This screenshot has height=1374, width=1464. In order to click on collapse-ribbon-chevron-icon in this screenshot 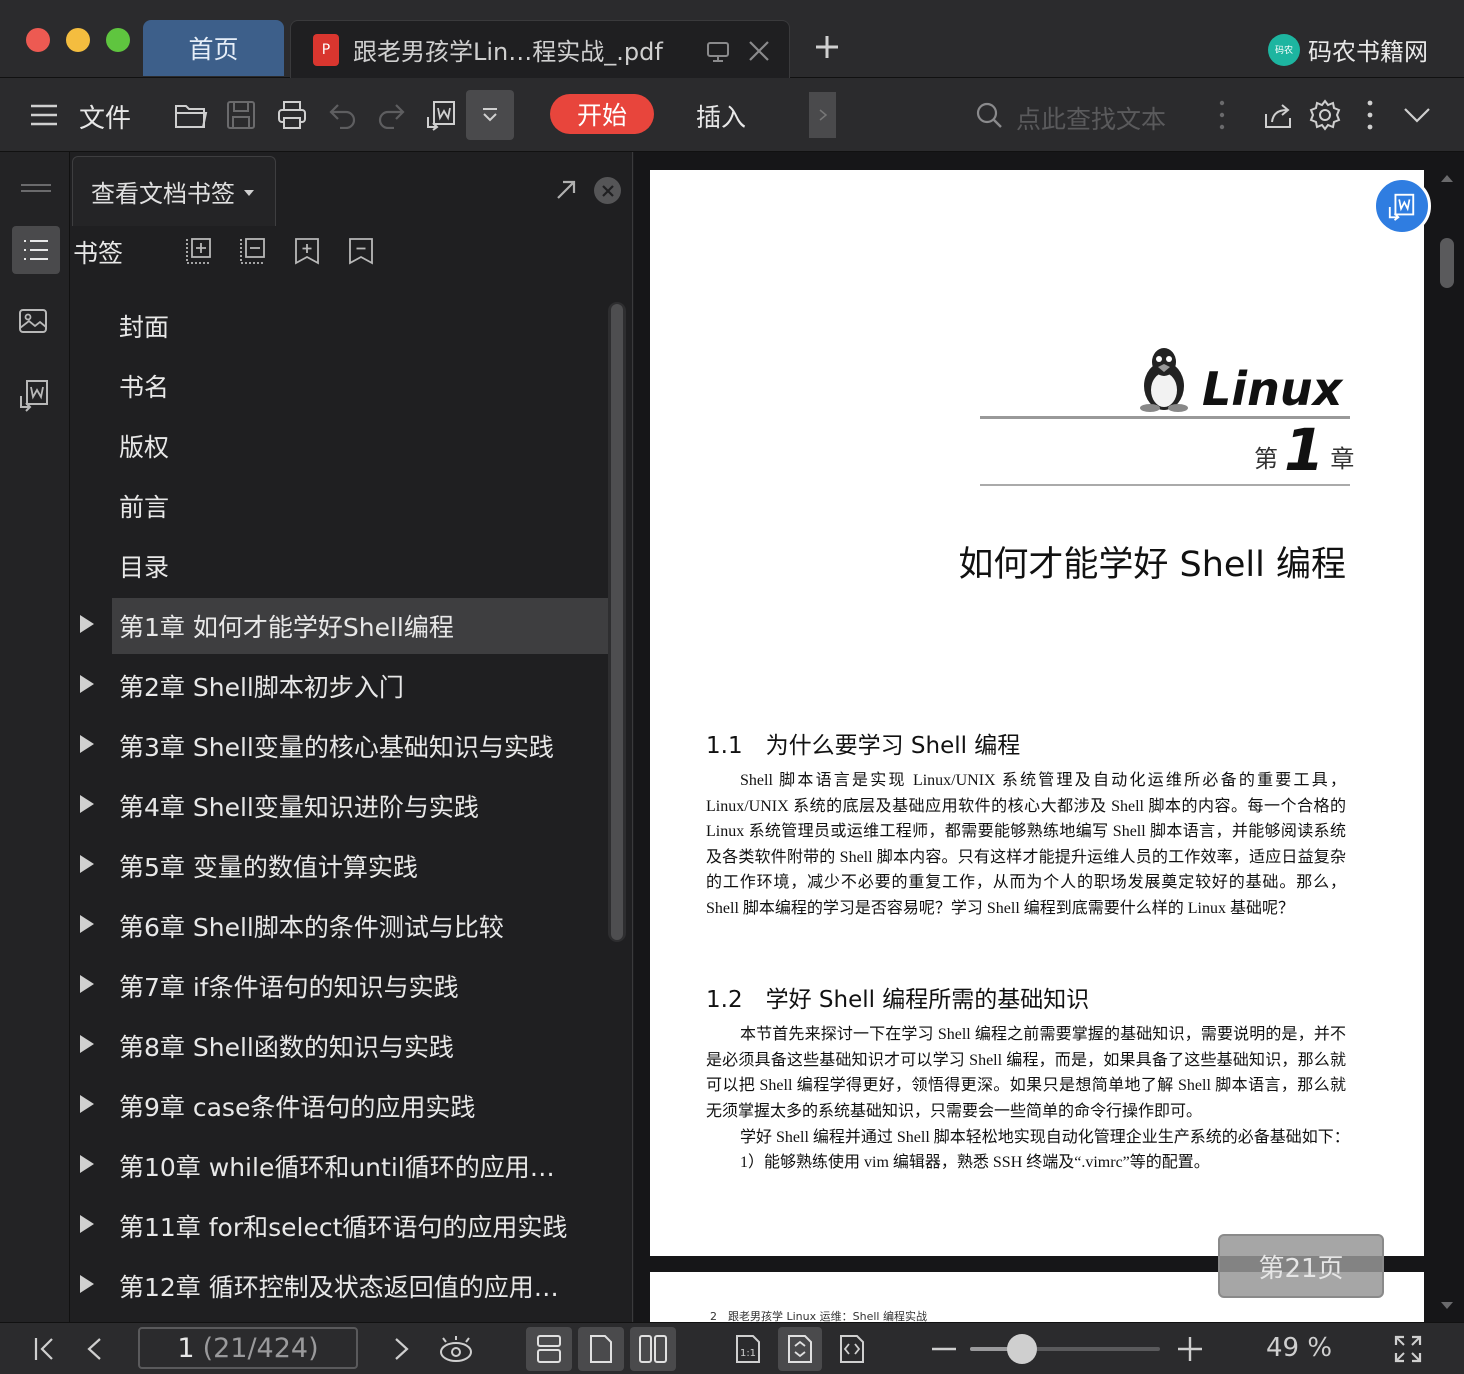, I will do `click(1417, 115)`.